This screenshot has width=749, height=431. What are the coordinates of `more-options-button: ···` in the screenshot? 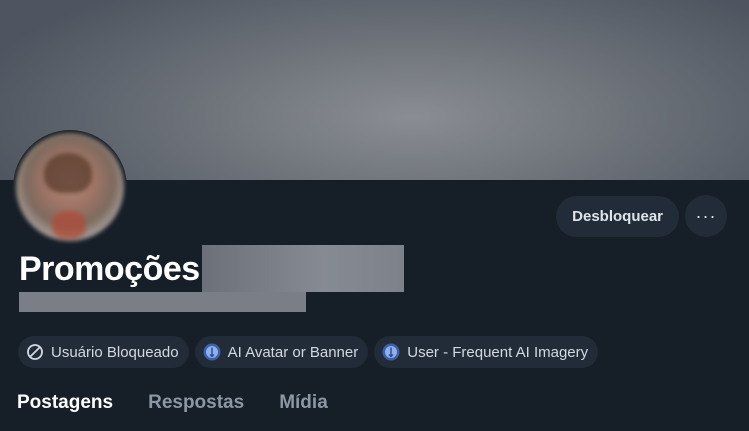 It's located at (706, 216).